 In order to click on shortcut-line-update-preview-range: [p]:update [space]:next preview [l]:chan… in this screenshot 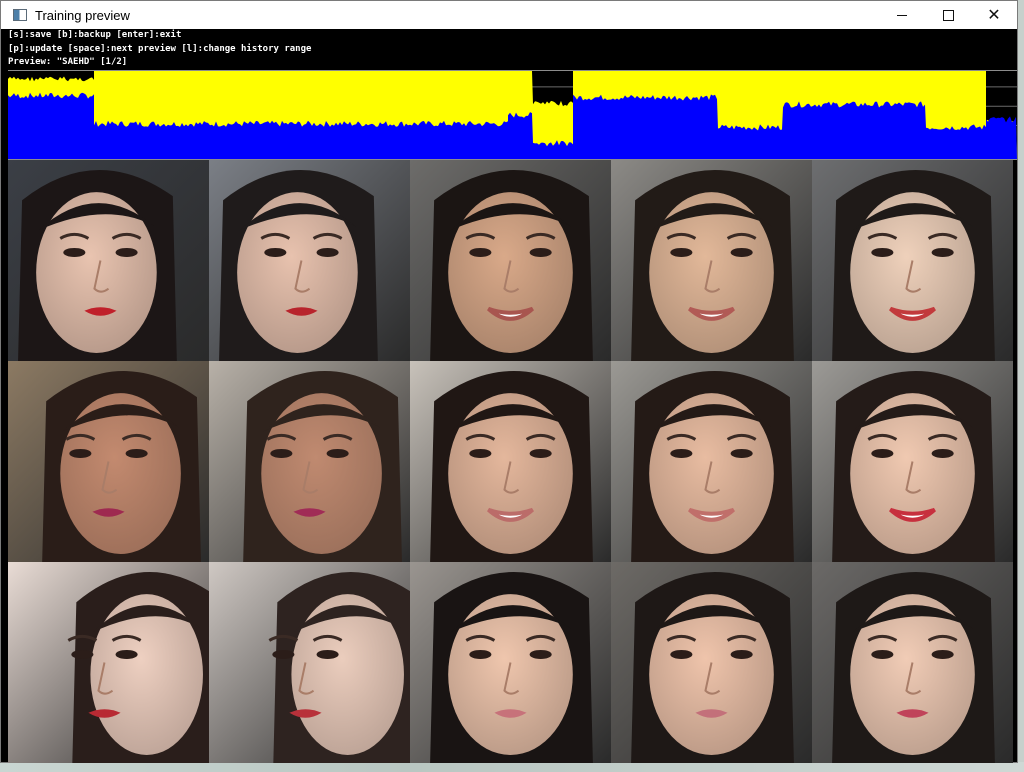, I will do `click(160, 48)`.